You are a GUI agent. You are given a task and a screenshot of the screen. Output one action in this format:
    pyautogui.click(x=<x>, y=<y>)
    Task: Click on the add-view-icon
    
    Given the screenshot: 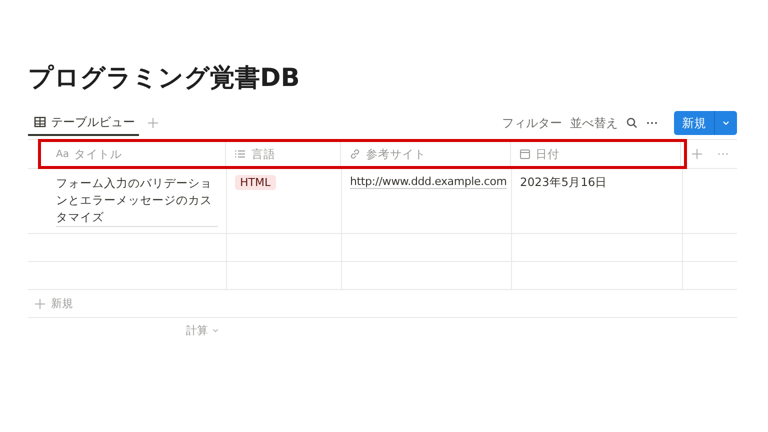 What is the action you would take?
    pyautogui.click(x=153, y=123)
    